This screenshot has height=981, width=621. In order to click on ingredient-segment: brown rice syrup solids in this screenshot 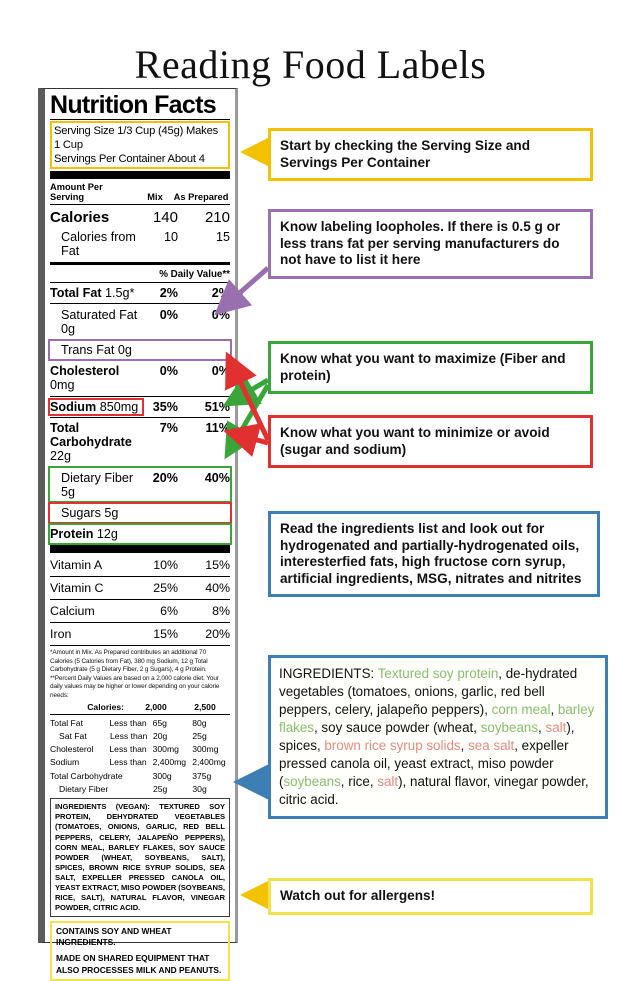, I will do `click(392, 745)`.